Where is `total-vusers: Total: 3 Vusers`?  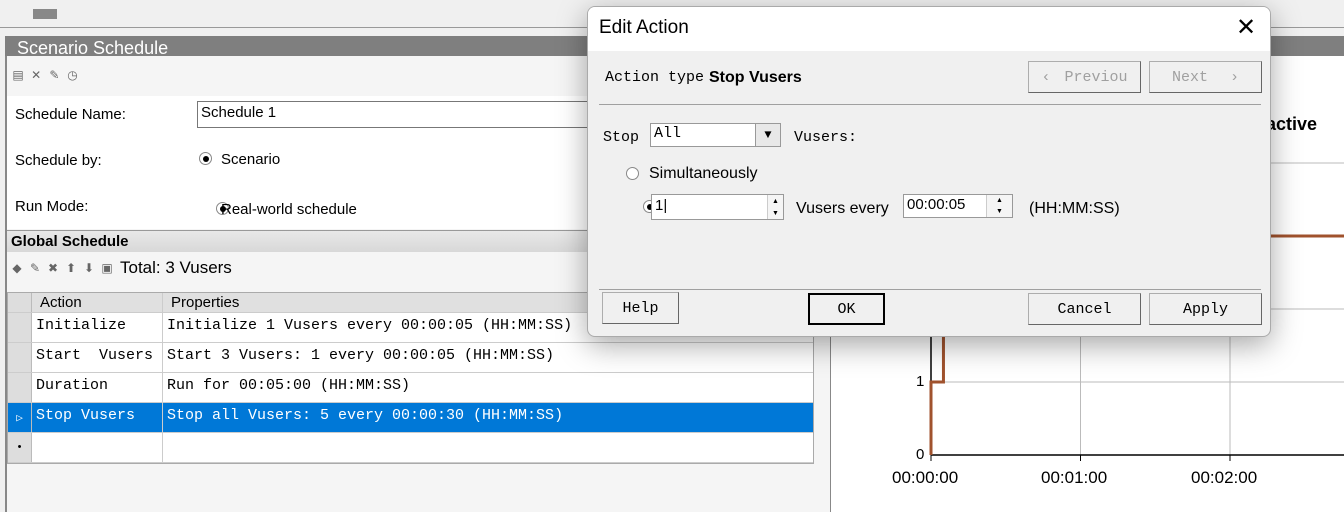
total-vusers: Total: 3 Vusers is located at coordinates (176, 267).